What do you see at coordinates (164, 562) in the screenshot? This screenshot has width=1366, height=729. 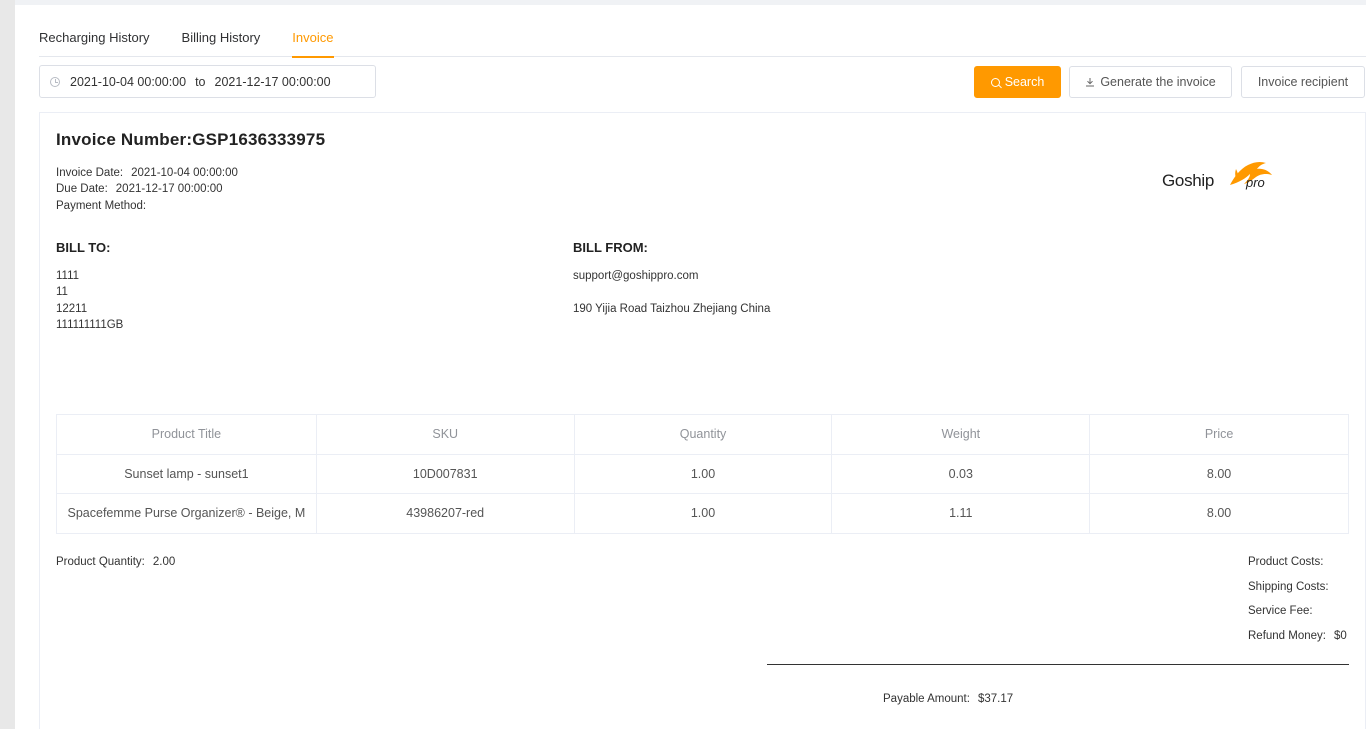 I see `product-quantity-value: 2.00` at bounding box center [164, 562].